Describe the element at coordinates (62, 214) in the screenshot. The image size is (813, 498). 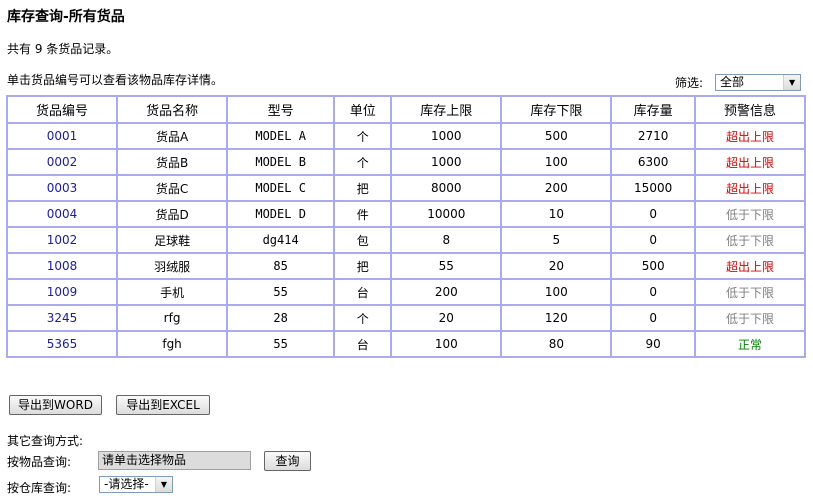
I see `item-code-link: 0004` at that location.